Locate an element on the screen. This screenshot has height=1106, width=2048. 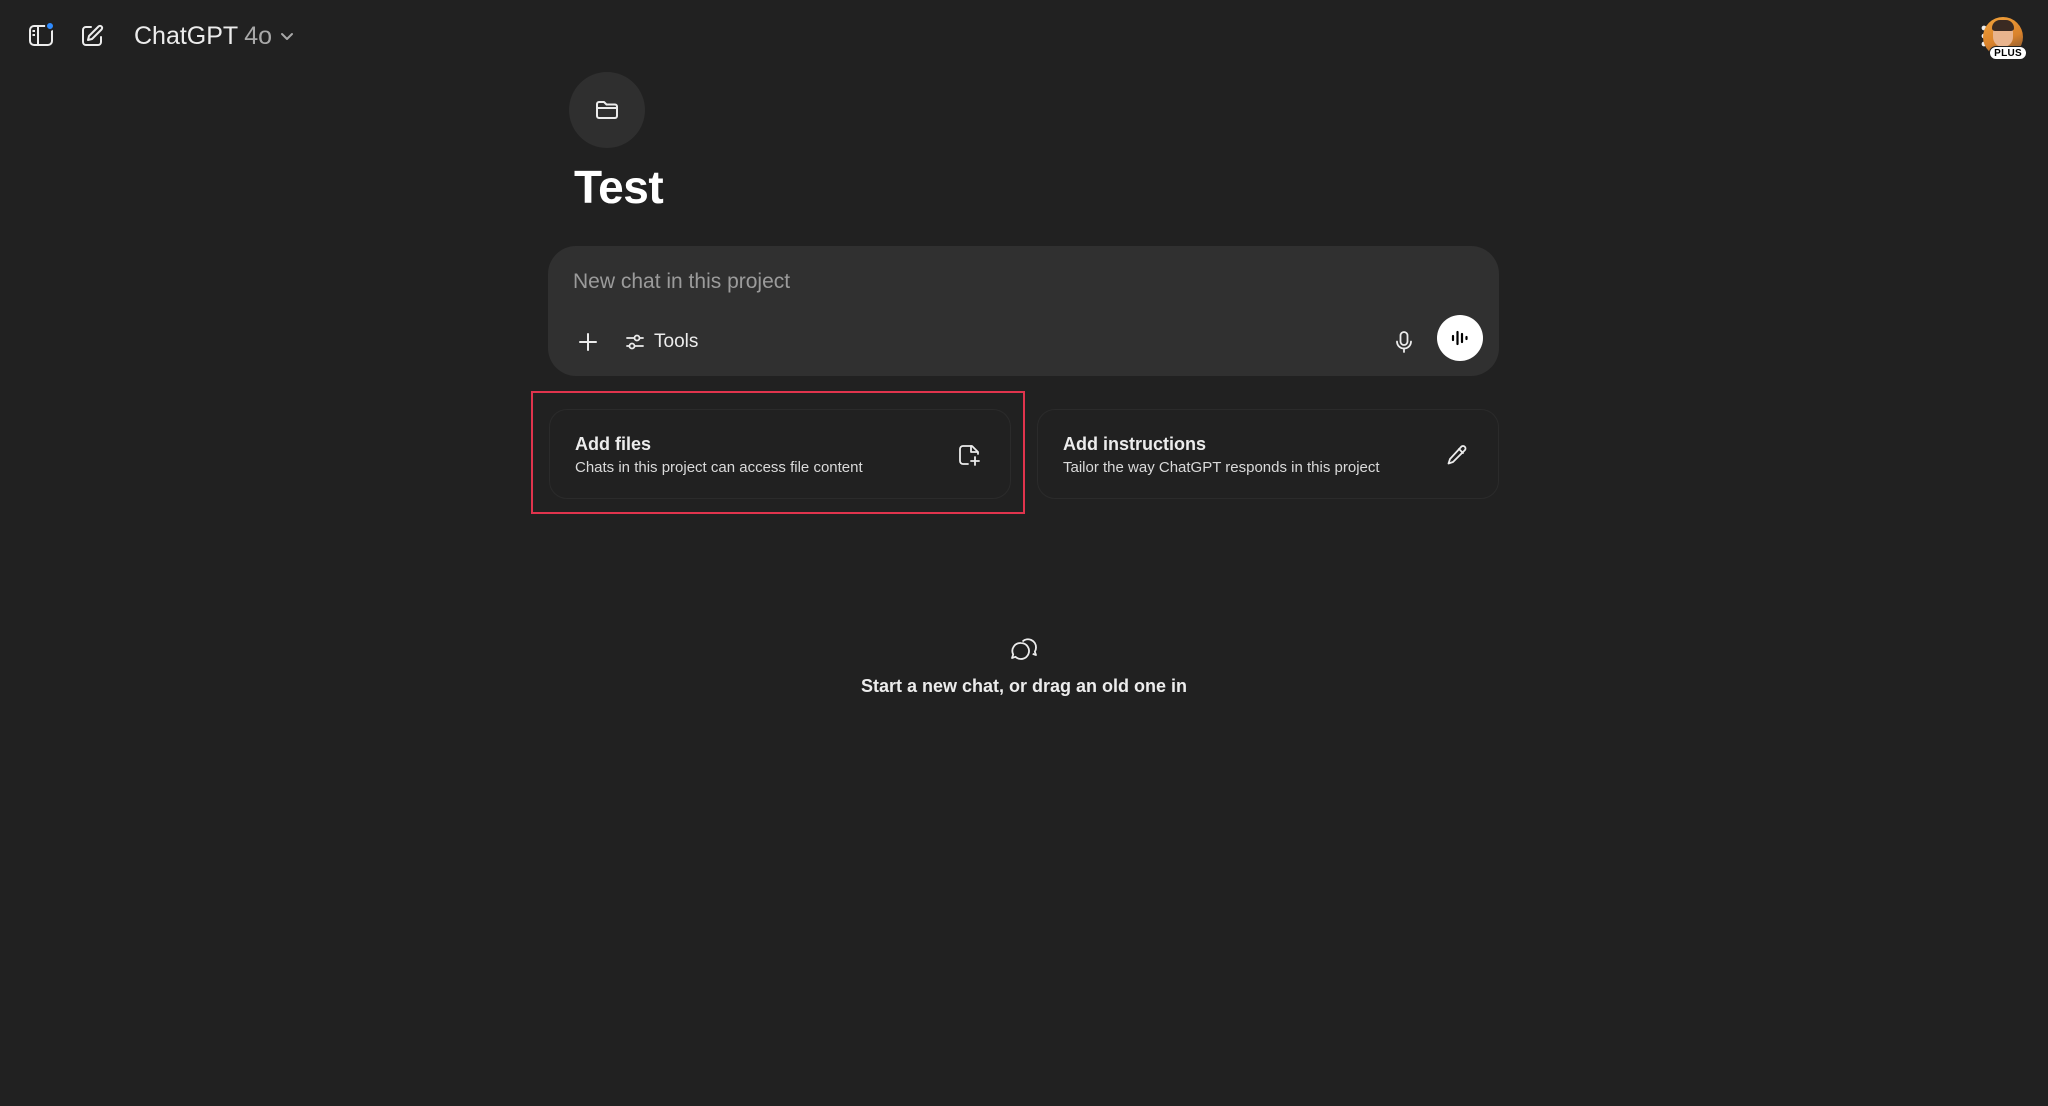
chat-bubbles-icon is located at coordinates (1024, 649).